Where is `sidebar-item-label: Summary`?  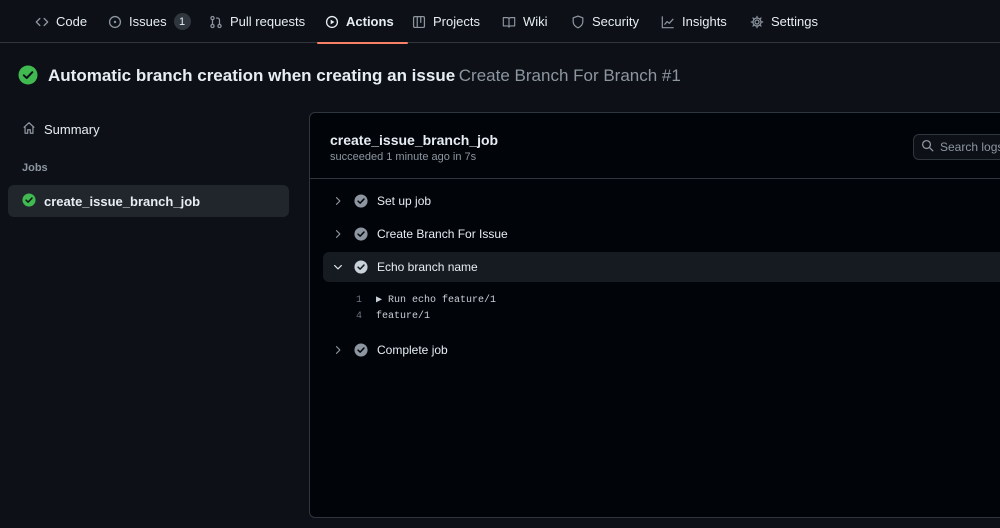
sidebar-item-label: Summary is located at coordinates (72, 129).